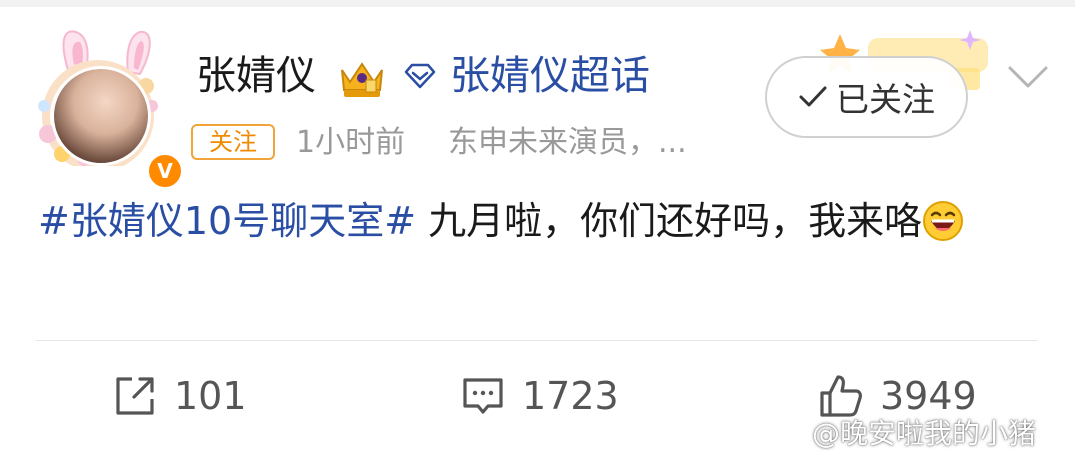  What do you see at coordinates (537, 340) in the screenshot?
I see `divider` at bounding box center [537, 340].